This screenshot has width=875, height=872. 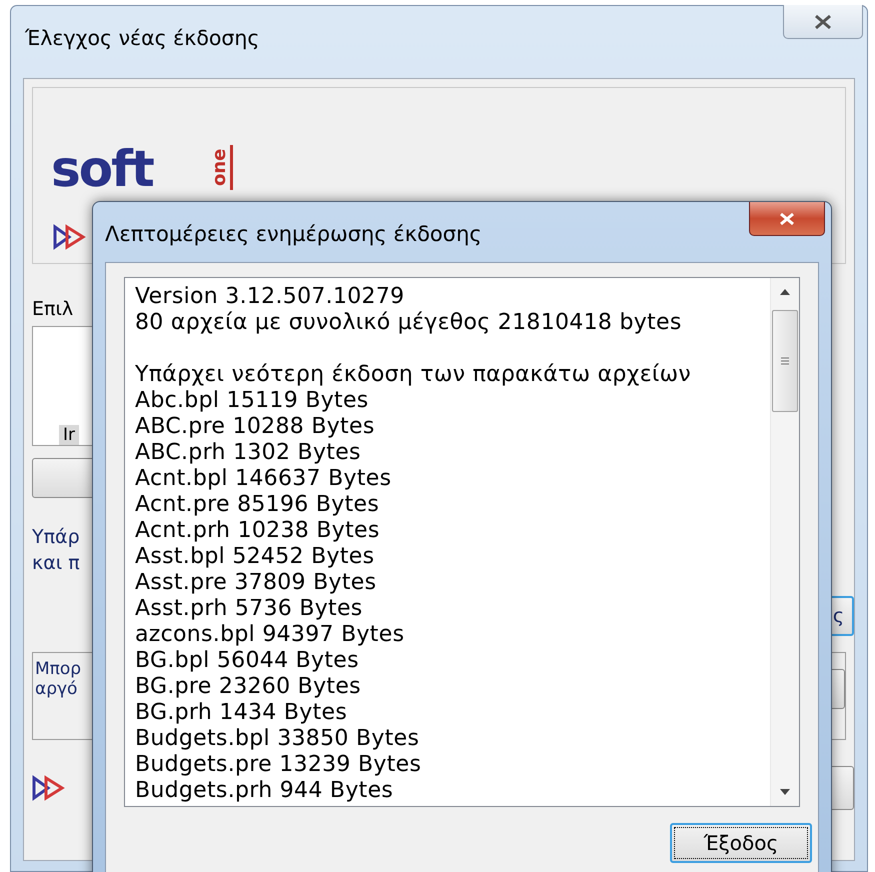 What do you see at coordinates (53, 309) in the screenshot?
I see `field-label: Επιλ` at bounding box center [53, 309].